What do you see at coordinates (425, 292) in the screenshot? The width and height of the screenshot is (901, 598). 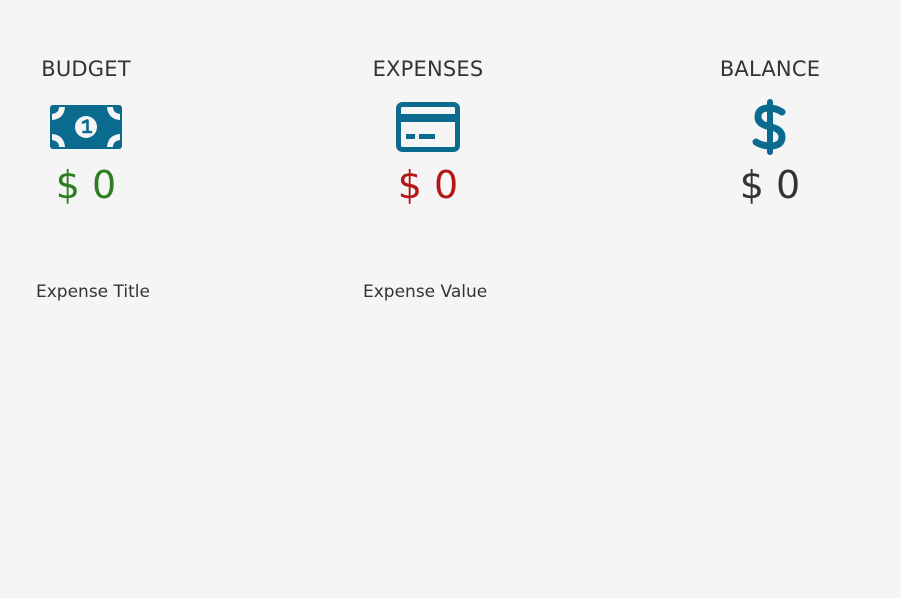 I see `expense-value-column-header: Expense Value` at bounding box center [425, 292].